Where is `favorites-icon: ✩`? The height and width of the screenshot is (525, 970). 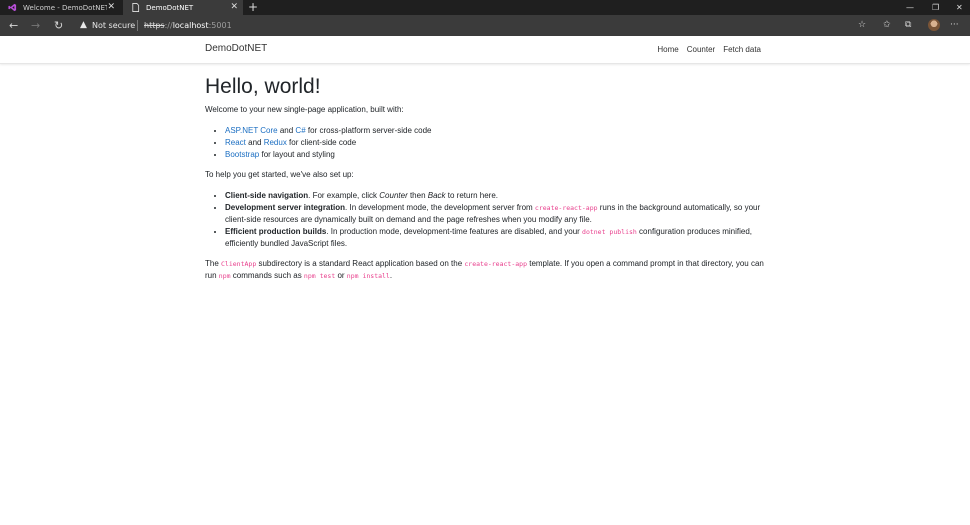
favorites-icon: ✩ is located at coordinates (887, 25).